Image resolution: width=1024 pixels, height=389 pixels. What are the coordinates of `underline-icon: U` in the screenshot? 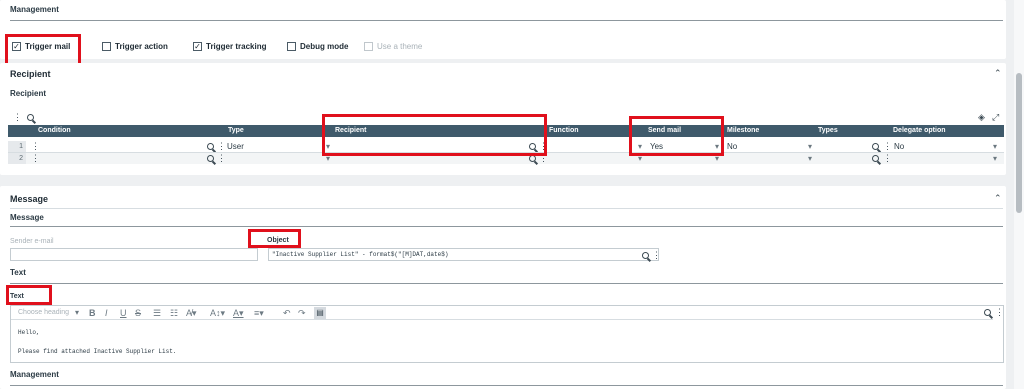 It's located at (123, 313).